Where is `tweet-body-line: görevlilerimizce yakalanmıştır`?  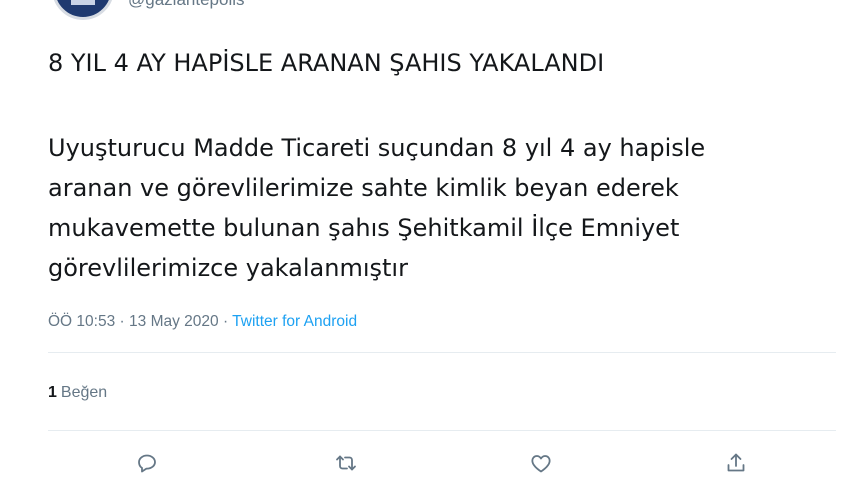 tweet-body-line: görevlilerimizce yakalanmıştır is located at coordinates (228, 268).